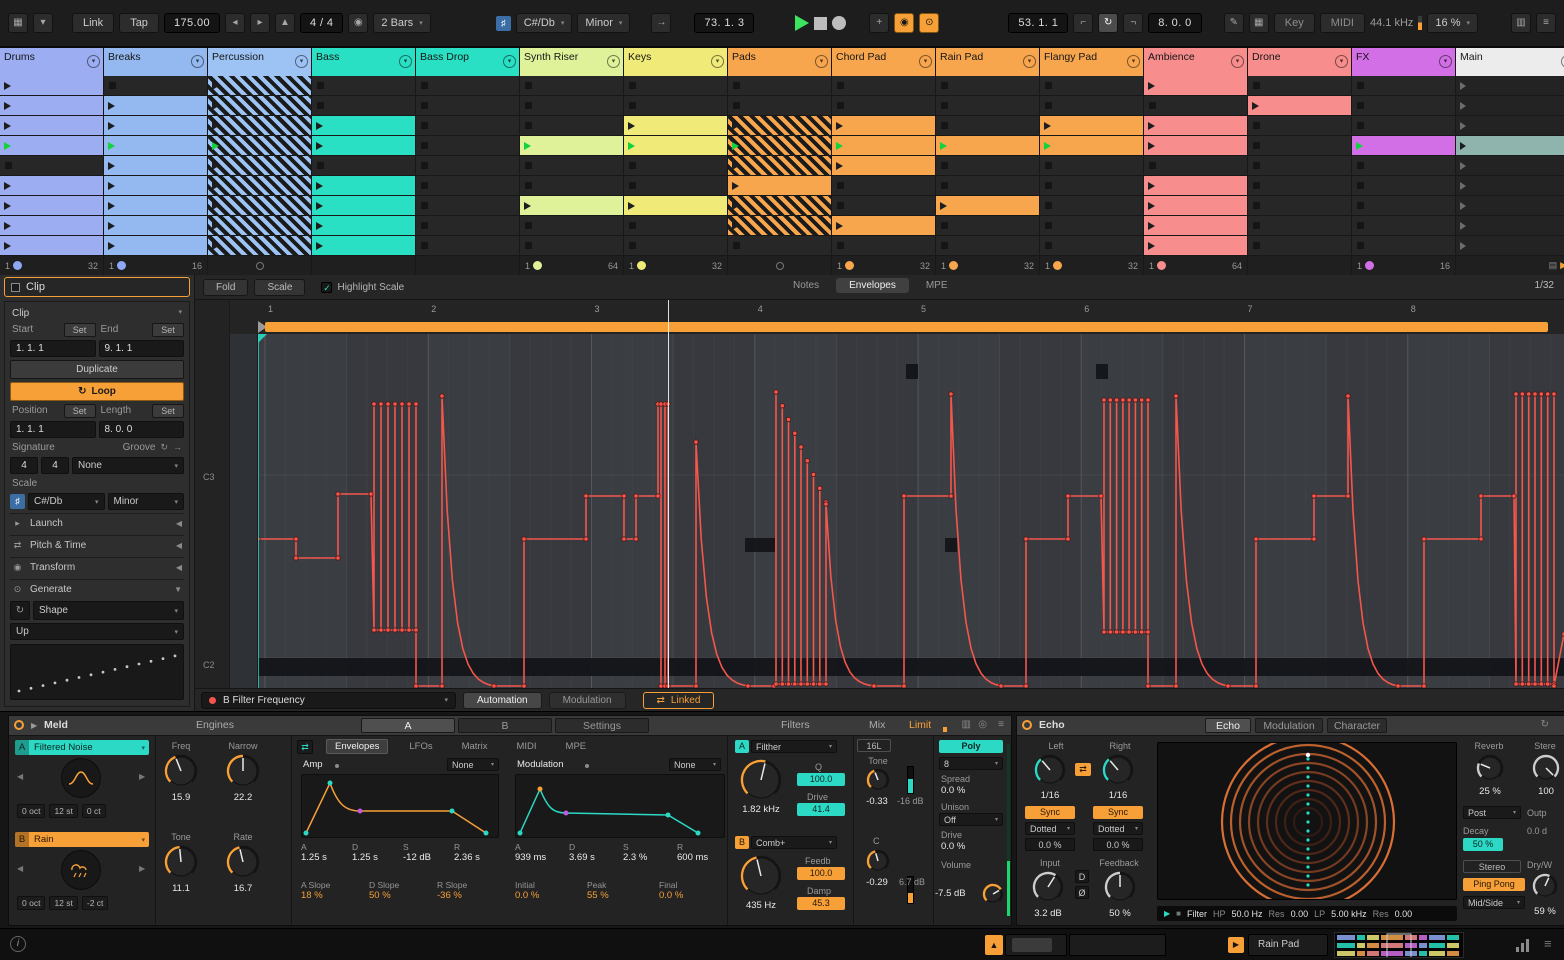 This screenshot has width=1564, height=960. Describe the element at coordinates (1357, 725) in the screenshot. I see `echo-tab-character: Character` at that location.